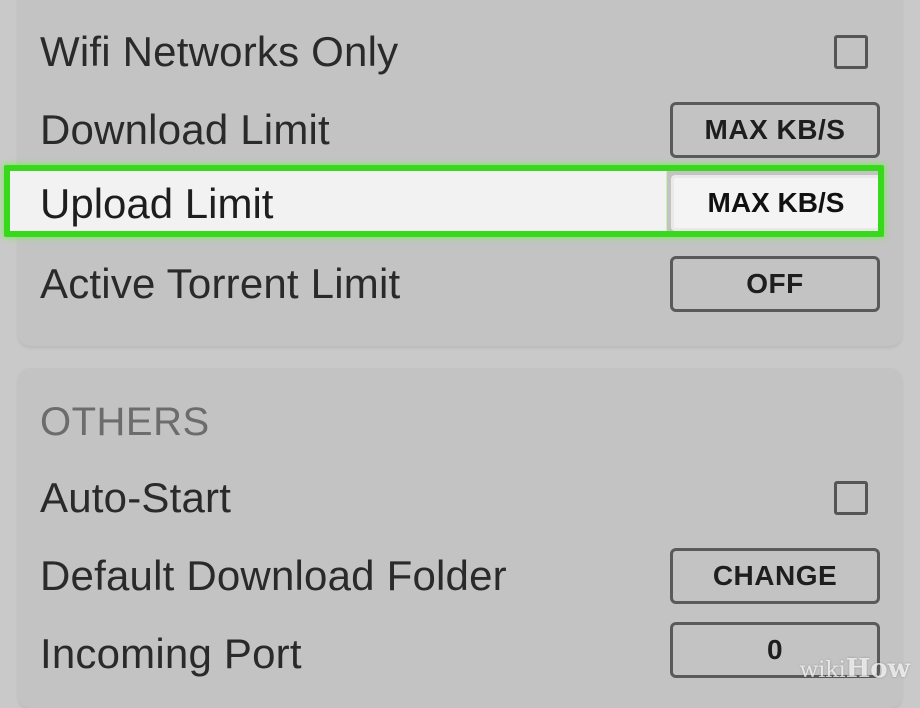 The width and height of the screenshot is (920, 708). I want to click on wikihow-watermark: wikiHow, so click(854, 669).